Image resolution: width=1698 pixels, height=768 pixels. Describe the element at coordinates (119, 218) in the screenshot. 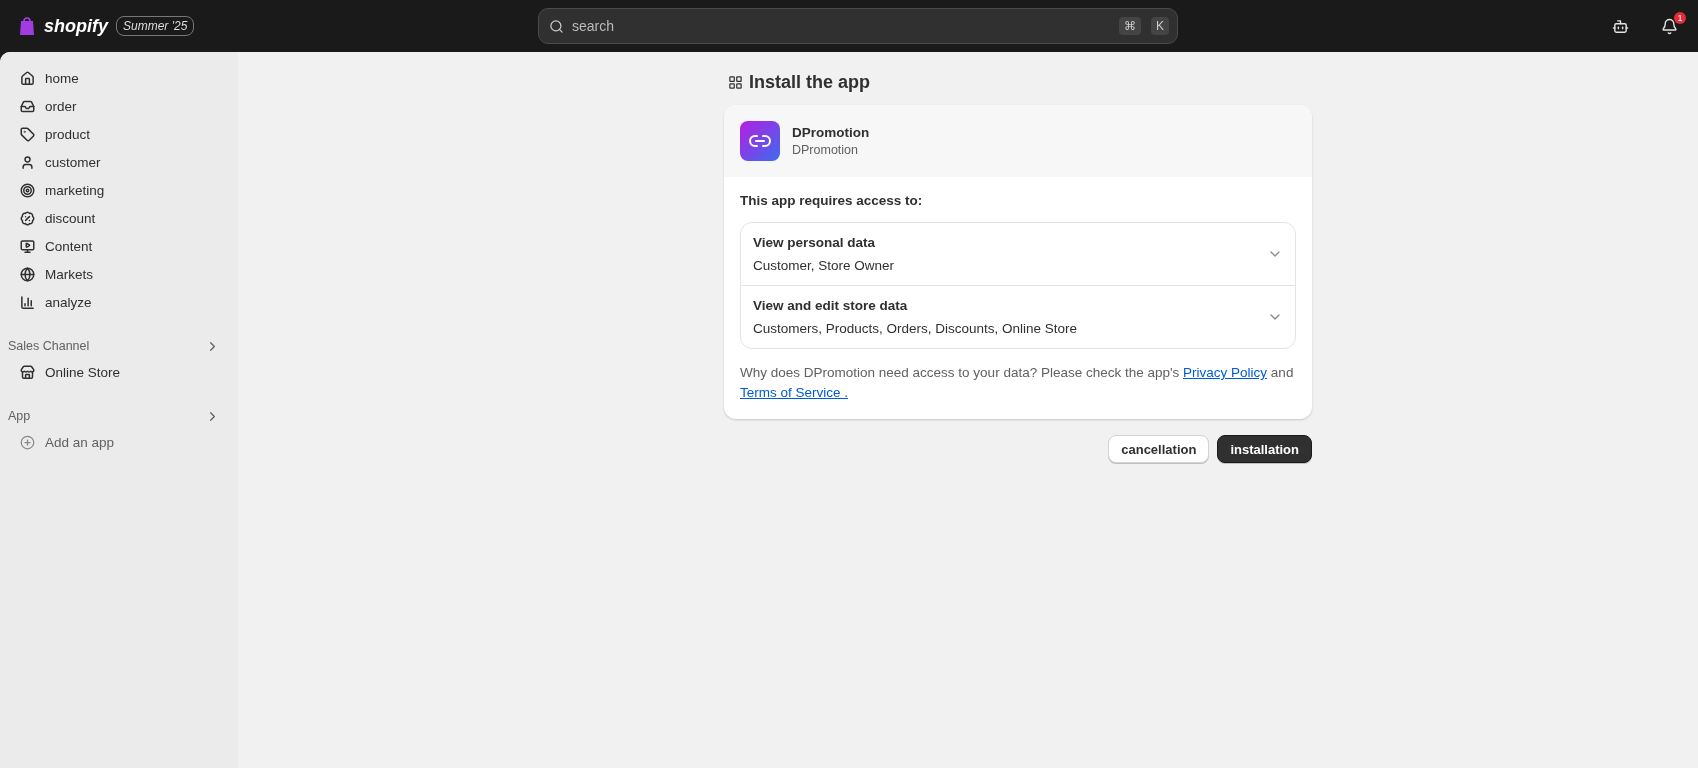

I see `sidebar-item: discount` at that location.